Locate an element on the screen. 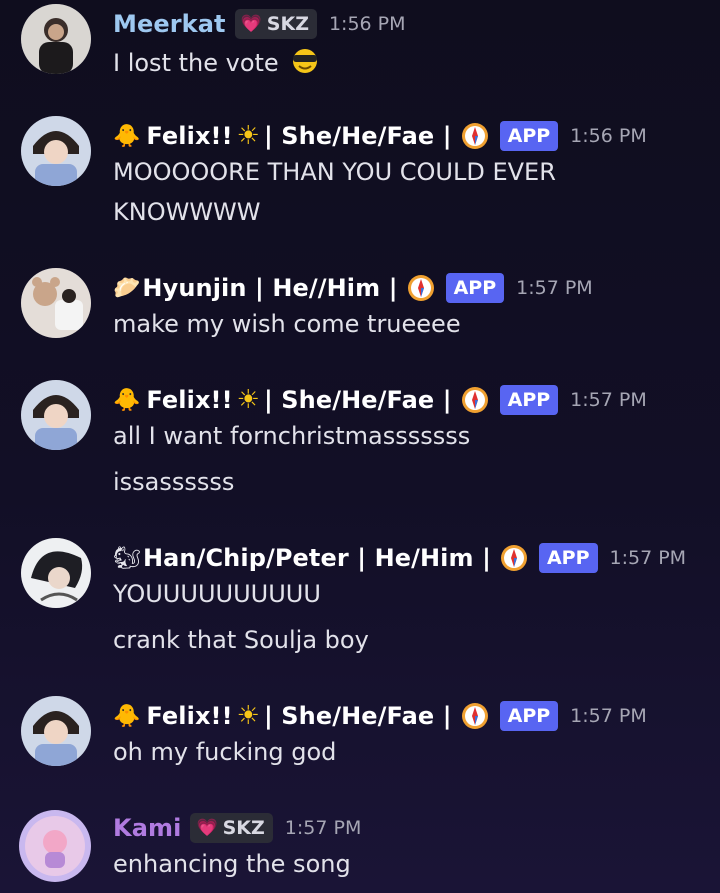 This screenshot has width=720, height=893. sunglasses-emoji-icon is located at coordinates (306, 64).